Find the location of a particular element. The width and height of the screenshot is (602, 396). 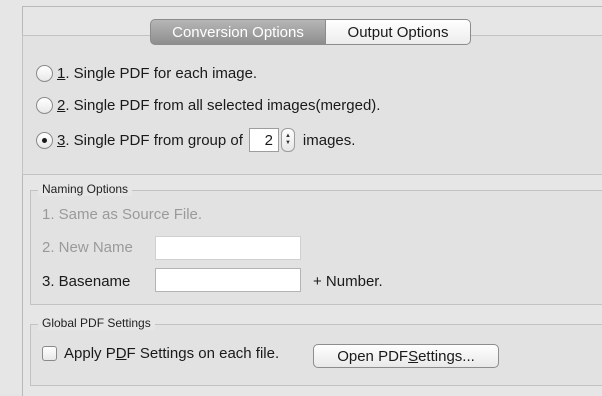

option-single-pdf-each: 1 . Single PDF for each image. is located at coordinates (146, 73).